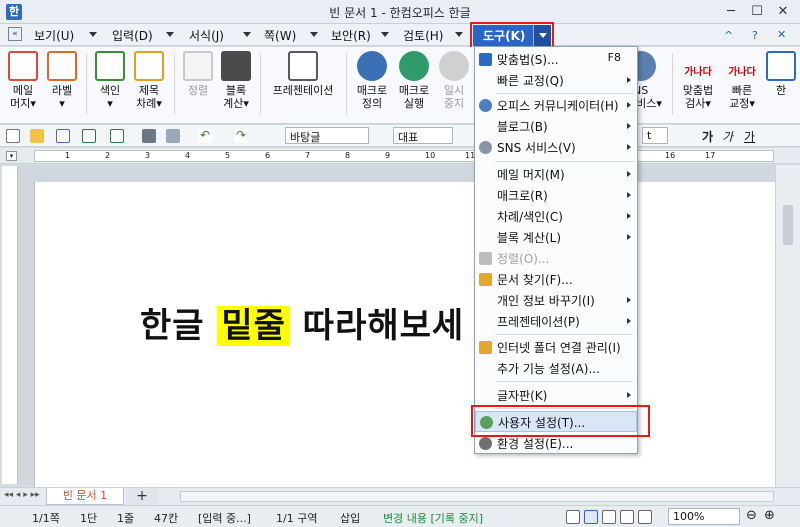 The width and height of the screenshot is (800, 527). Describe the element at coordinates (149, 80) in the screenshot. I see `toc-button: 제목 차례▾` at that location.